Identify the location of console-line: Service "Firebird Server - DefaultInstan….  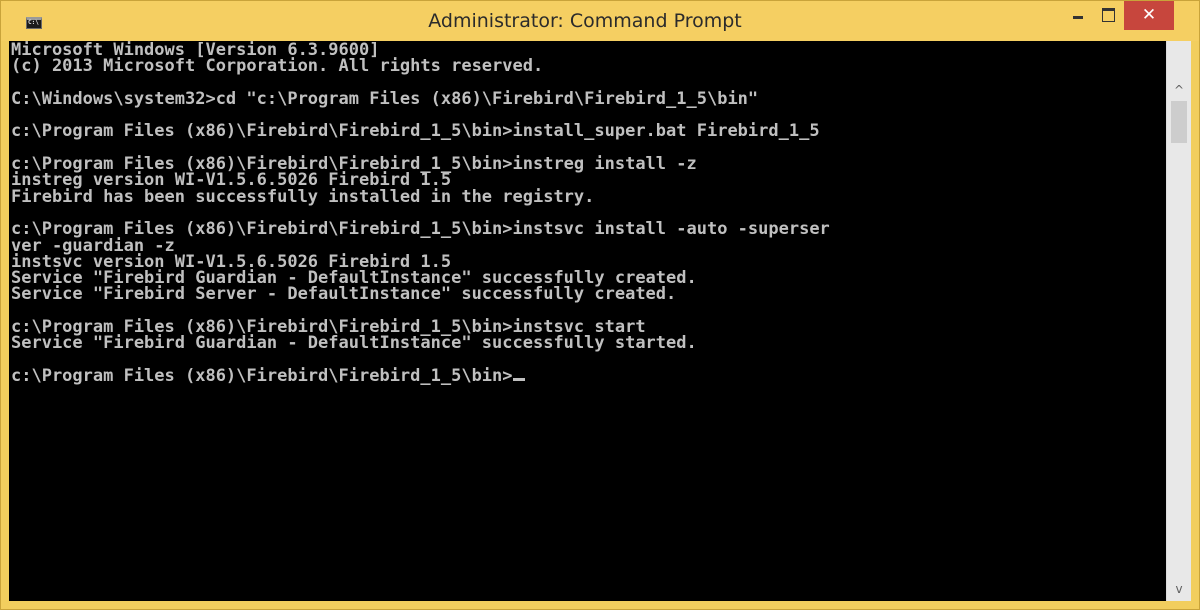
(344, 294).